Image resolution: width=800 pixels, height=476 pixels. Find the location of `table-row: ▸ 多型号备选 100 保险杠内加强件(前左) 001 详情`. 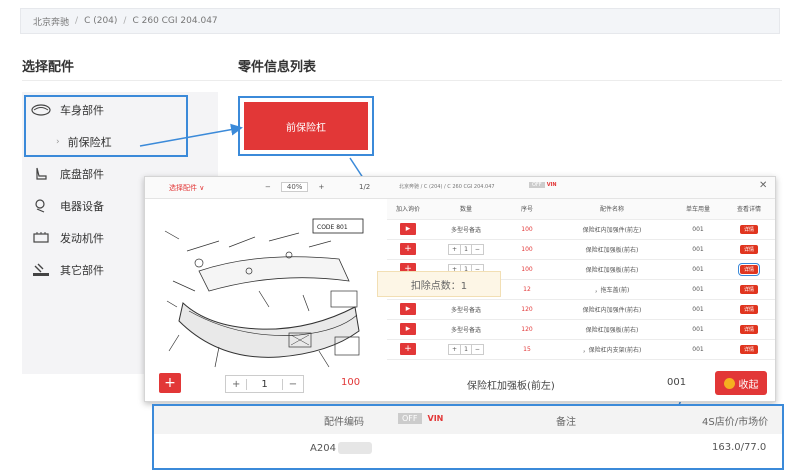

table-row: ▸ 多型号备选 100 保险杠内加强件(前左) 001 详情 is located at coordinates (581, 229).